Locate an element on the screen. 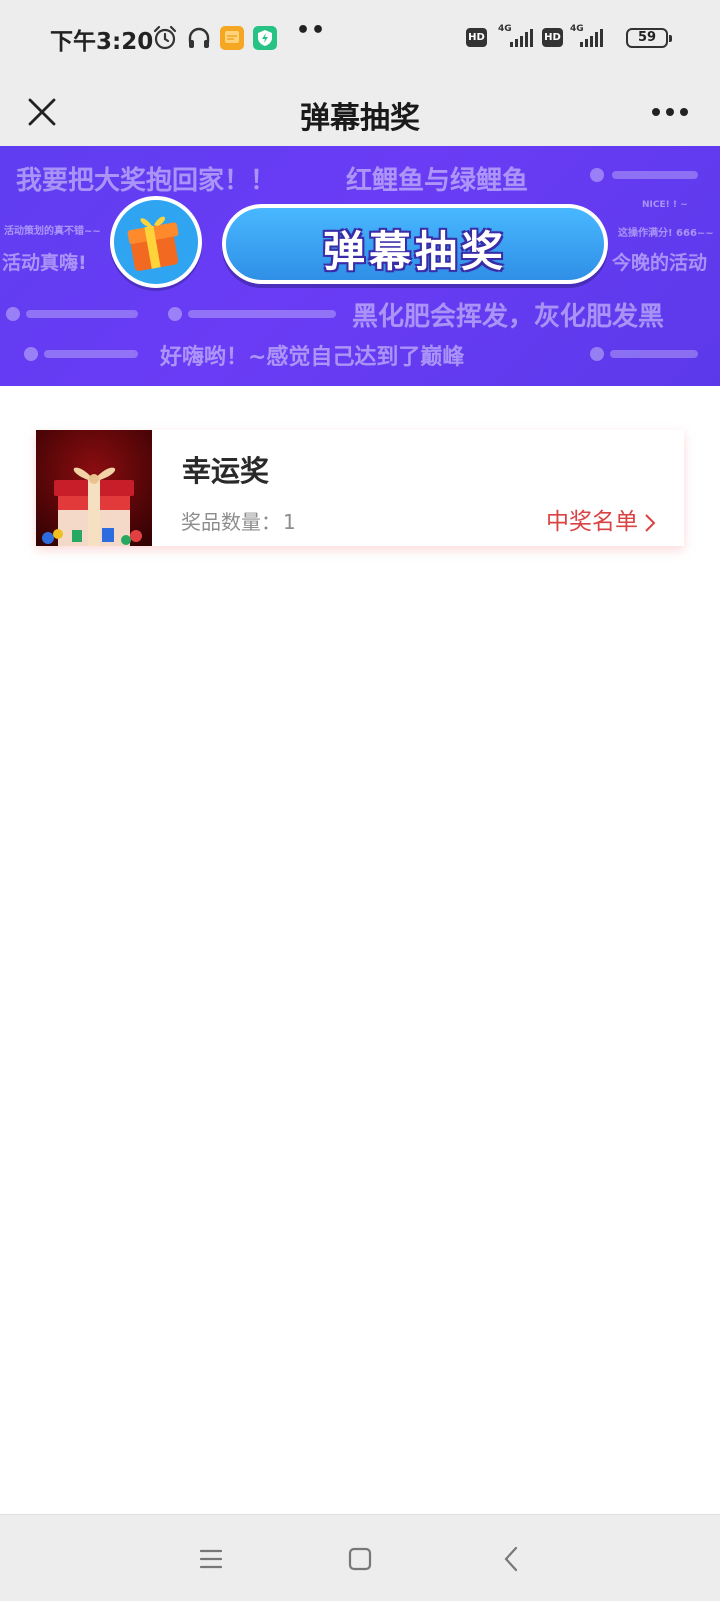  title-bar: 弹幕抽奖 is located at coordinates (360, 112).